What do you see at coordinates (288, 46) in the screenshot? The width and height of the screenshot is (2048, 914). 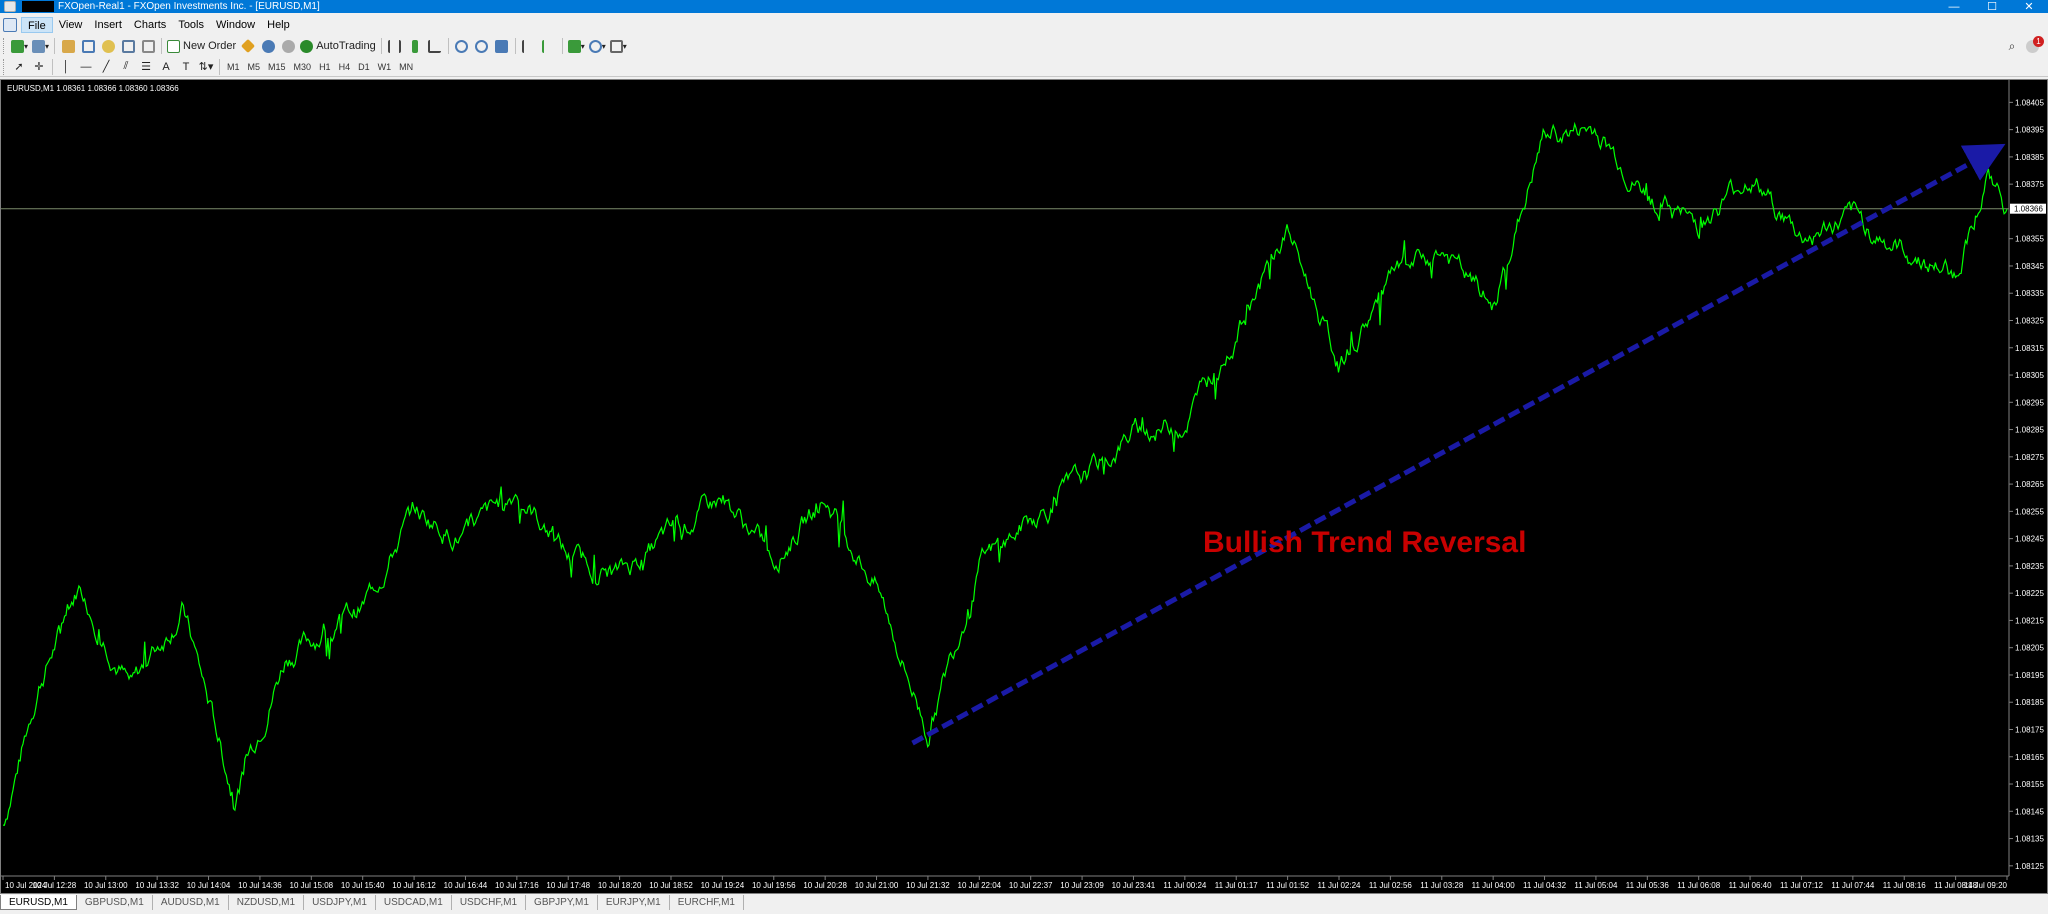 I see `market-icon` at bounding box center [288, 46].